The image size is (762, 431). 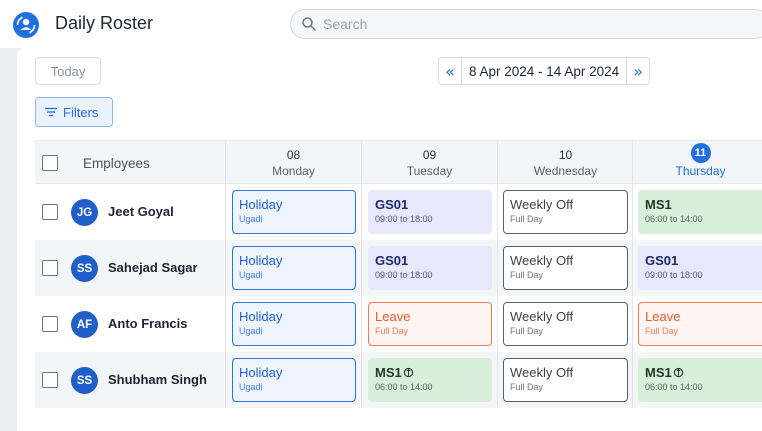 What do you see at coordinates (104, 23) in the screenshot?
I see `app-title: Daily Roster` at bounding box center [104, 23].